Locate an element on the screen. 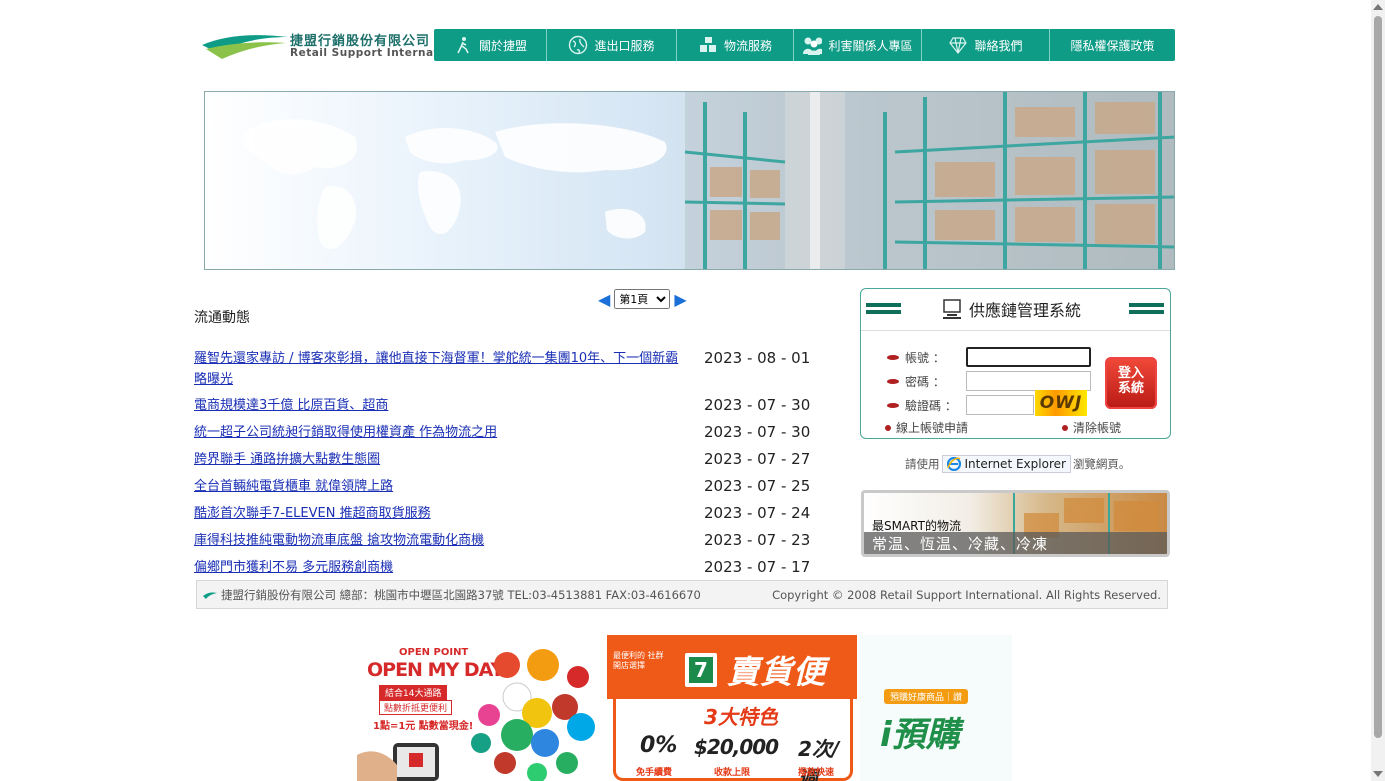 This screenshot has width=1385, height=781. login-header: 供應鏈管理系統 is located at coordinates (1015, 310).